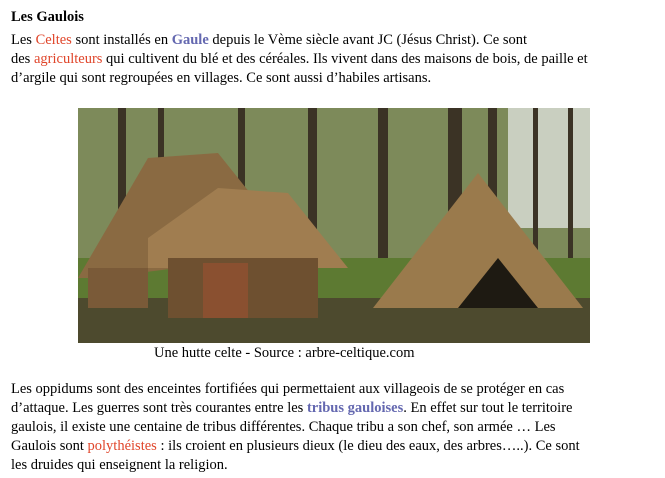 This screenshot has height=478, width=665. Describe the element at coordinates (119, 465) in the screenshot. I see `text: les druides qui enseignent la religion.` at that location.